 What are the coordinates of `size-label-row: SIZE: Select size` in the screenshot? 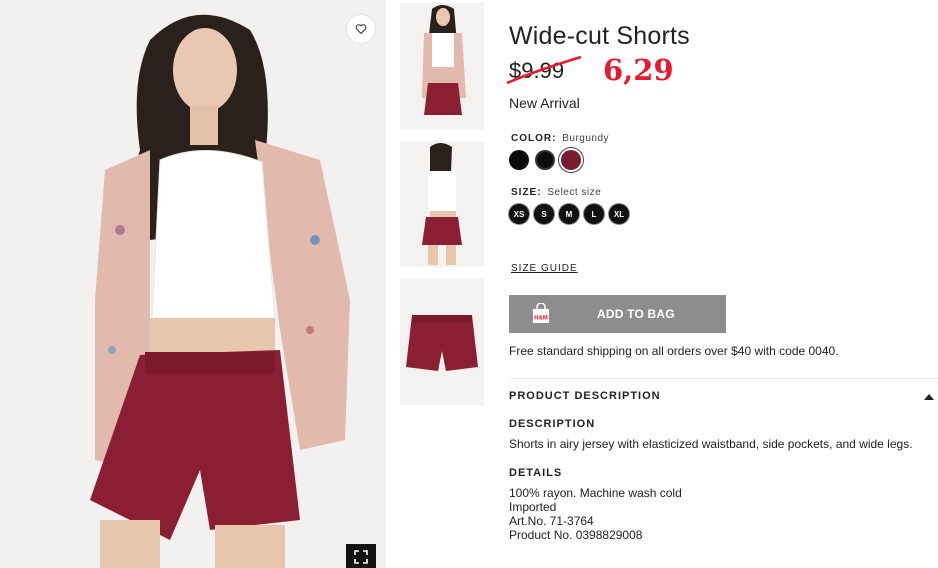 It's located at (556, 192).